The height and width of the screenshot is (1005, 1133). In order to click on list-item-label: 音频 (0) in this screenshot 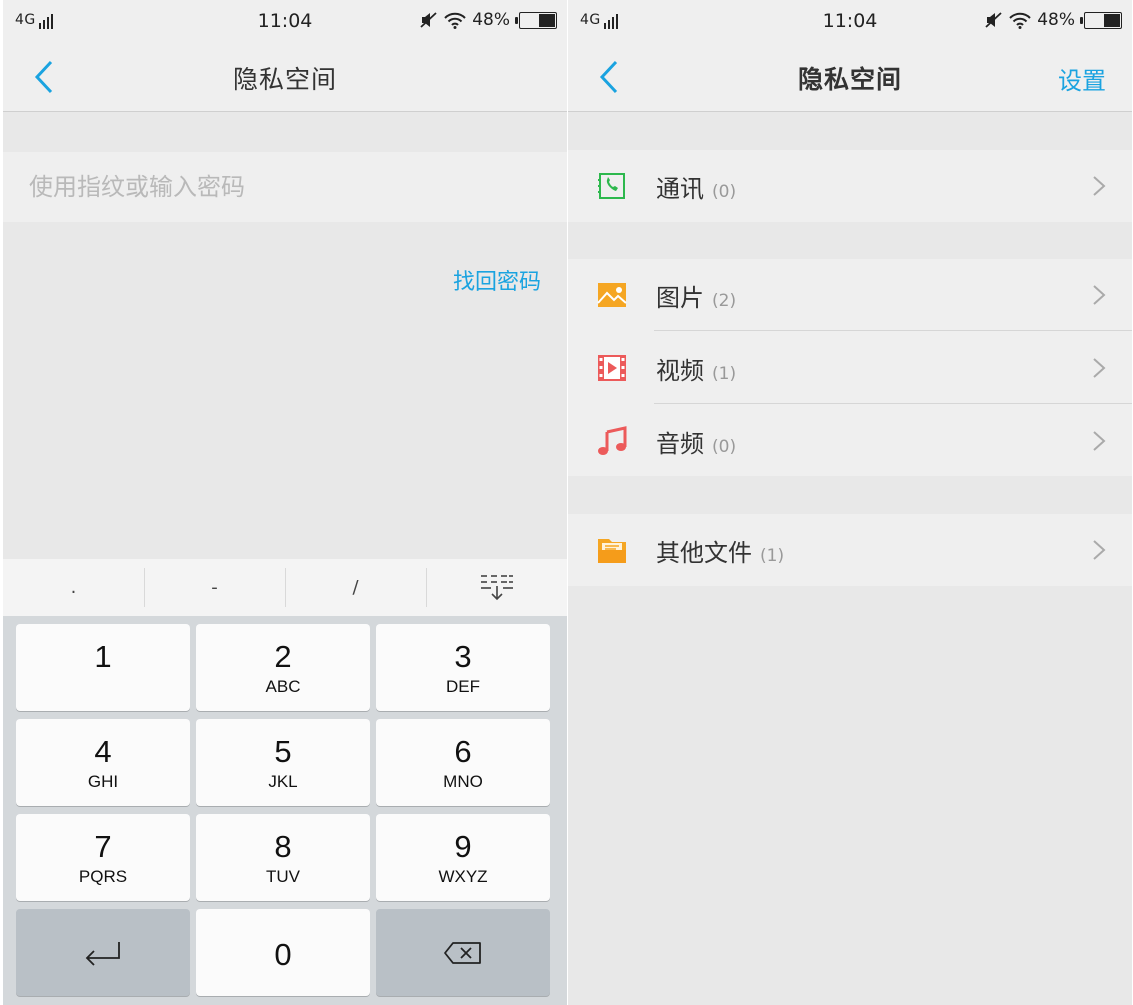, I will do `click(696, 441)`.